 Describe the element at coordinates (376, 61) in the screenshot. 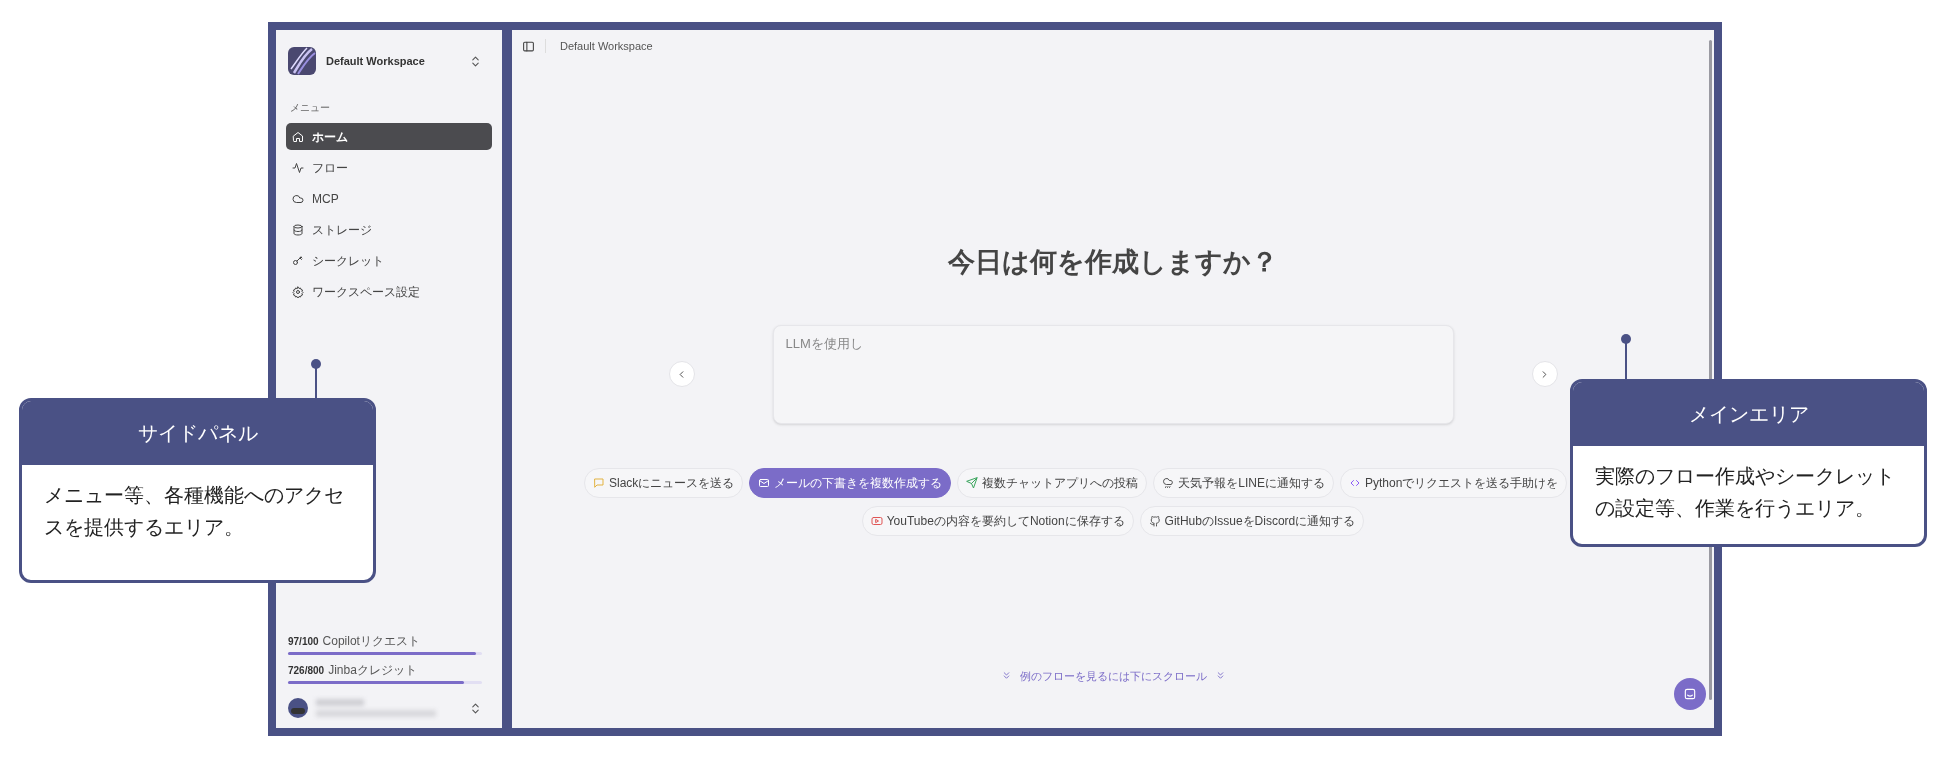

I see `workspace-name: Default Workspace` at that location.